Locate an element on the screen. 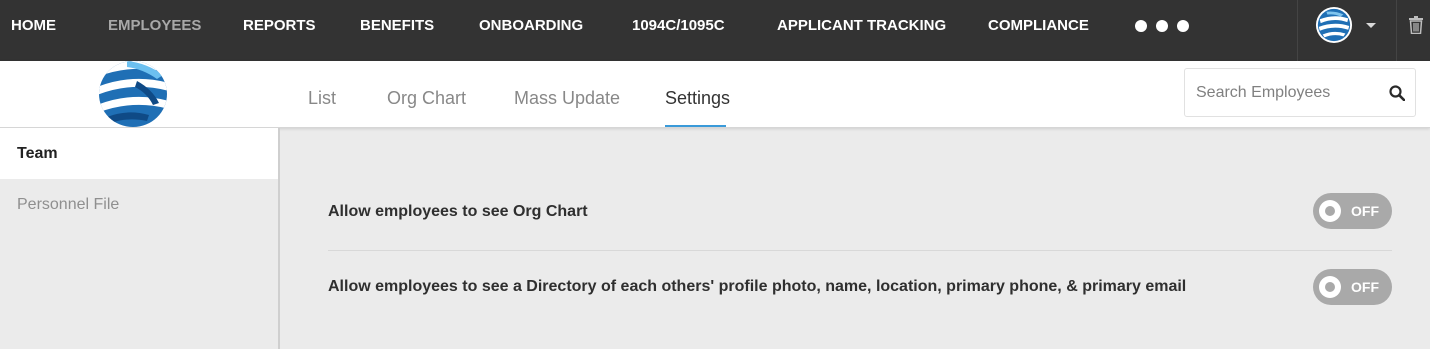 The image size is (1430, 349). nav-employees: EMPLOYEES is located at coordinates (154, 26).